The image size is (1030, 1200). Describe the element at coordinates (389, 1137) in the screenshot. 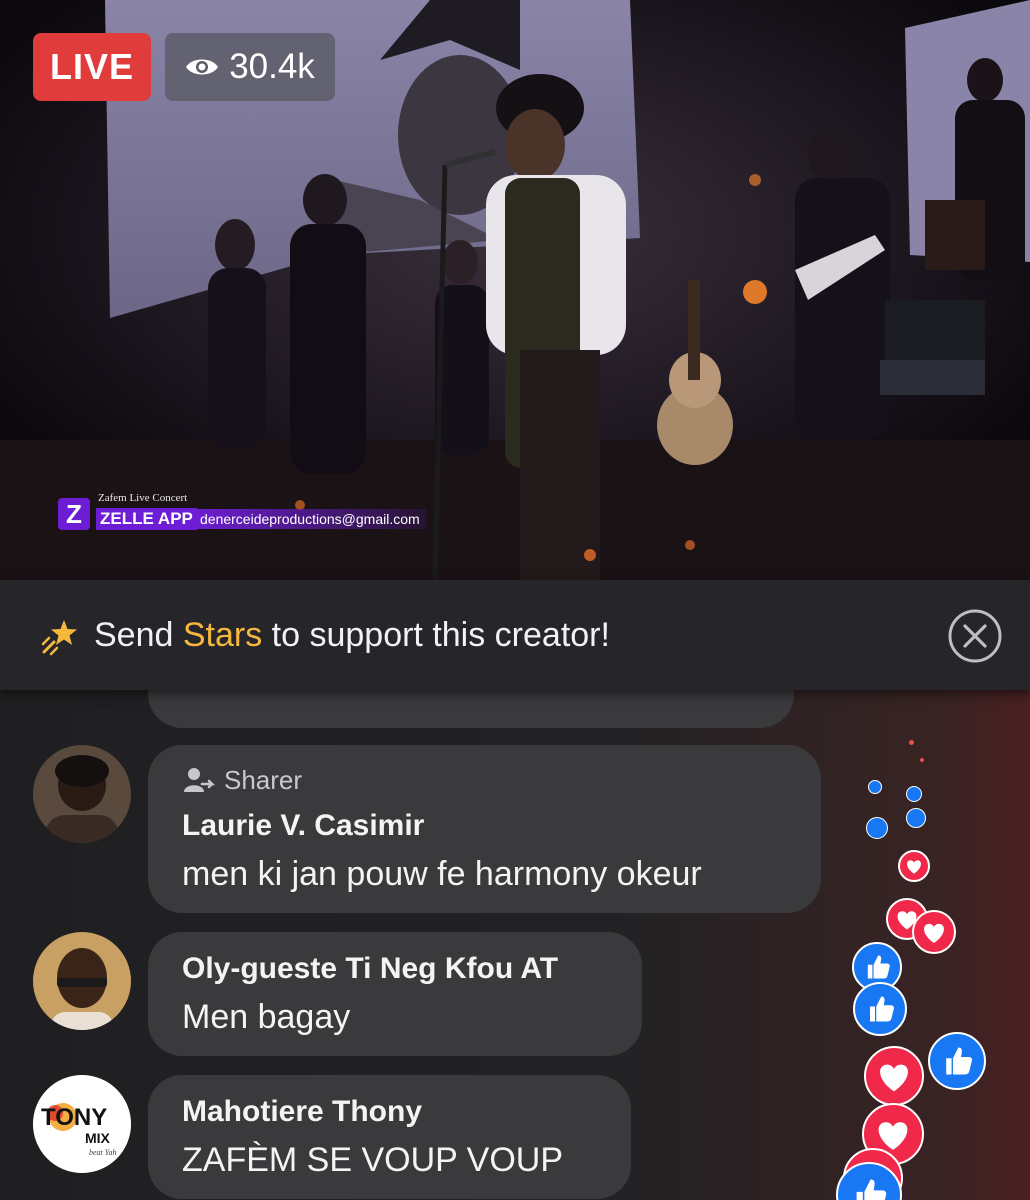

I see `comment-bubble: Mahotiere Thony ZAFÈM SE VOUP VOUP` at that location.